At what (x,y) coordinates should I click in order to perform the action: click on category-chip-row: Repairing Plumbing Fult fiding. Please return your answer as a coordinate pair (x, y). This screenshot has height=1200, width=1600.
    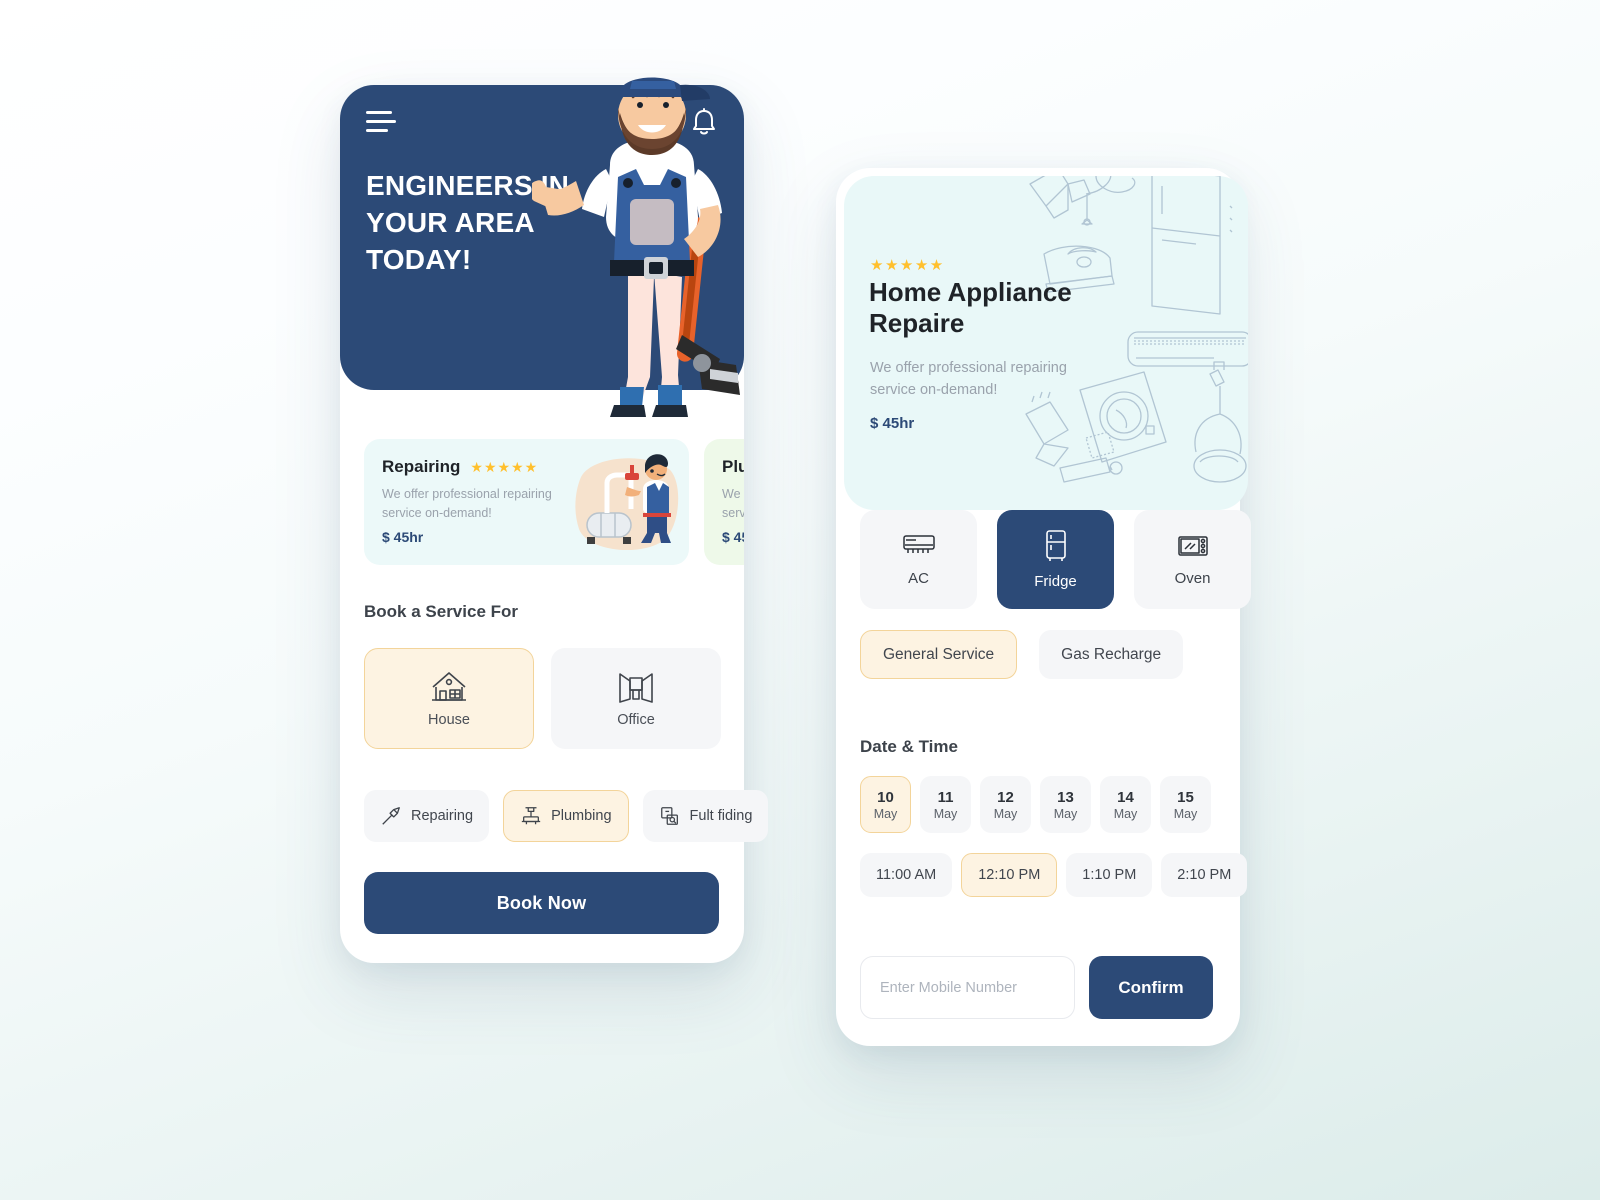
    Looking at the image, I should click on (566, 816).